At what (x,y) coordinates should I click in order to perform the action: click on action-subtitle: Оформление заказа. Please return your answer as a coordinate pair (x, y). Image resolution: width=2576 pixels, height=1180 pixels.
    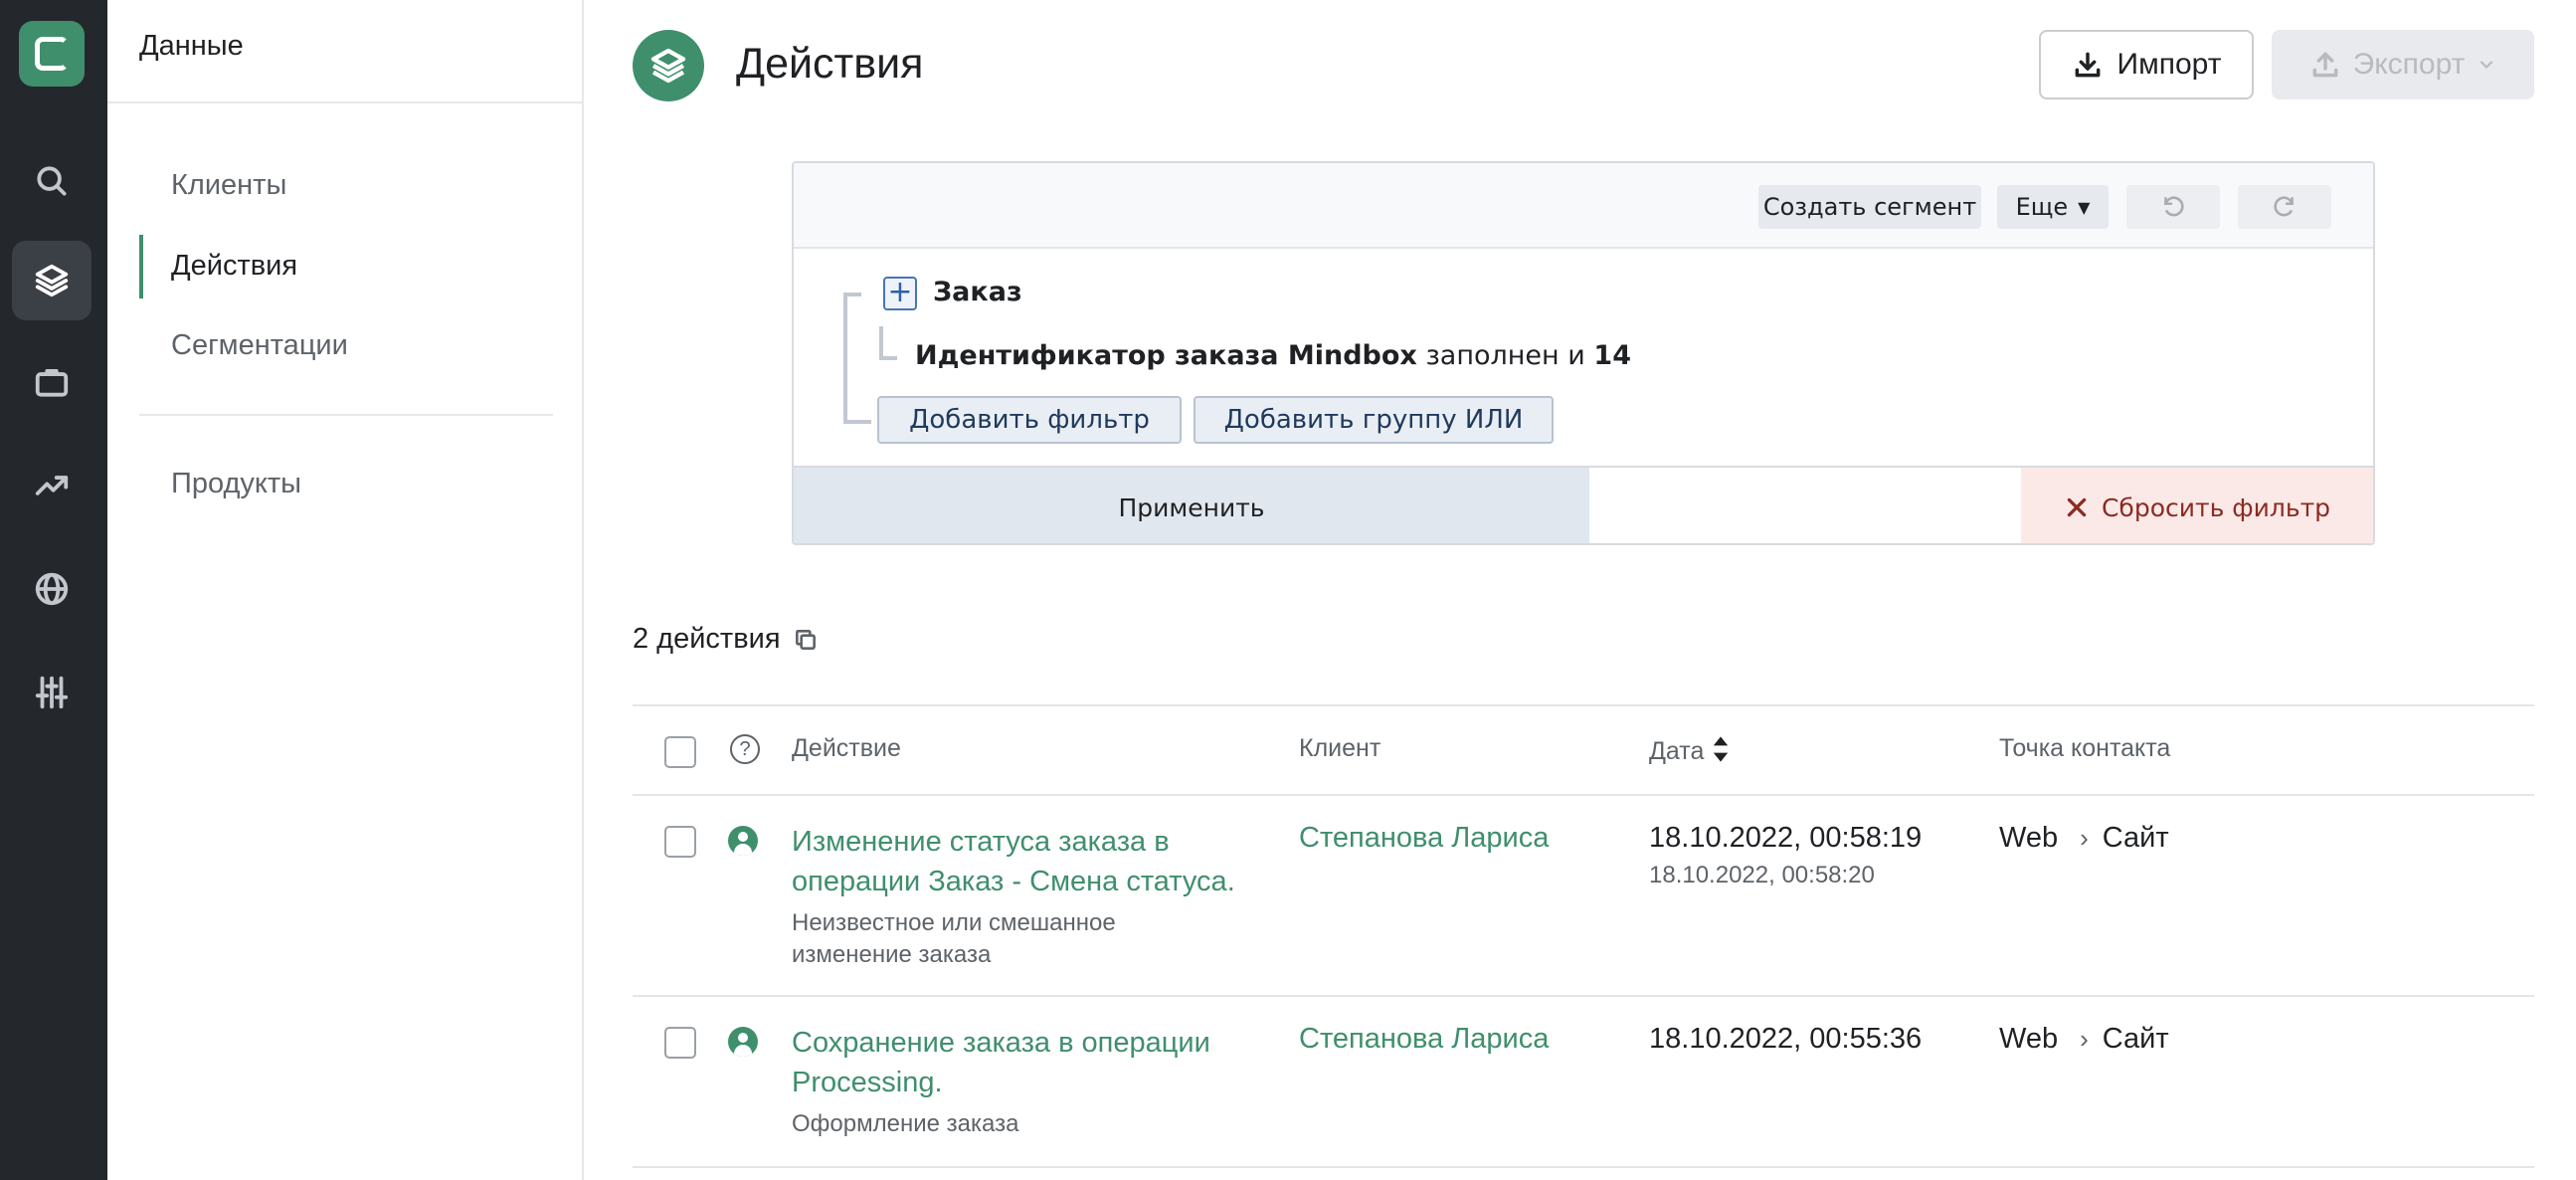
    Looking at the image, I should click on (905, 1123).